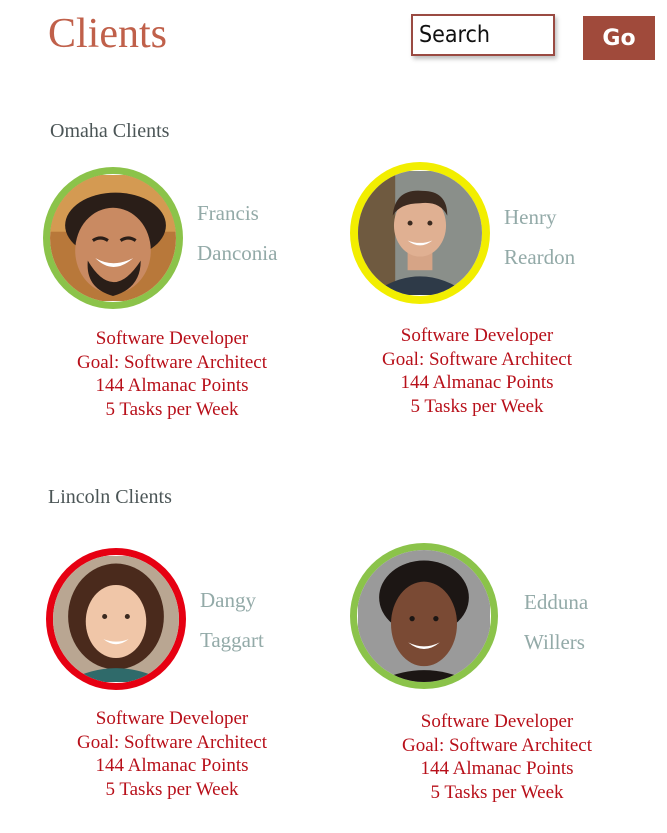 This screenshot has width=667, height=833. What do you see at coordinates (110, 131) in the screenshot?
I see `group-title-omaha: Omaha Clients` at bounding box center [110, 131].